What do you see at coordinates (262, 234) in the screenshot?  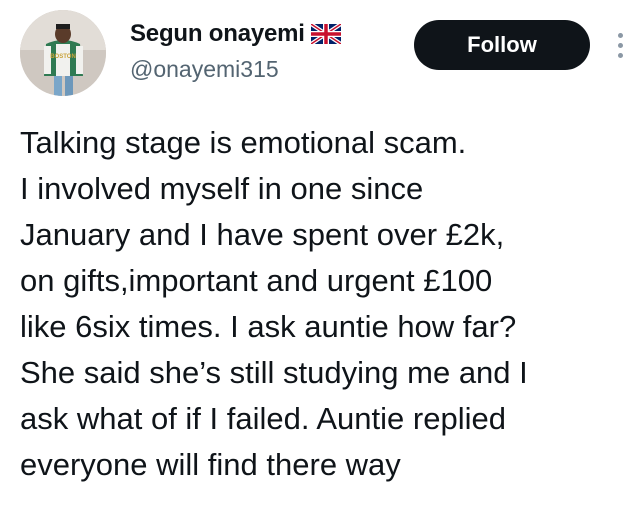 I see `tweet-text-line: January and I have spent over £2k,` at bounding box center [262, 234].